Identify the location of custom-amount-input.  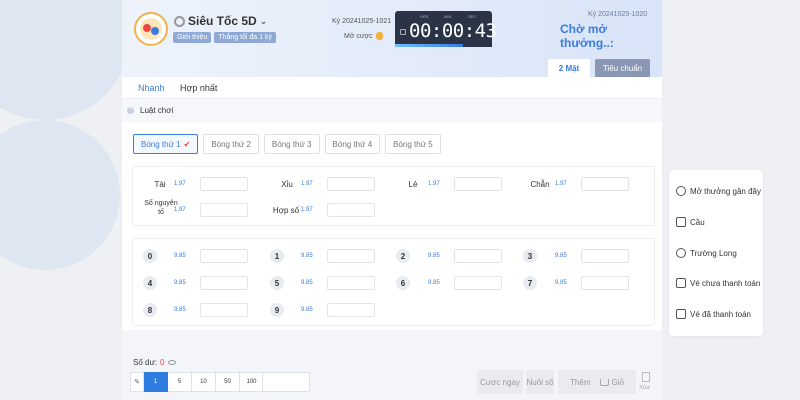
(286, 382).